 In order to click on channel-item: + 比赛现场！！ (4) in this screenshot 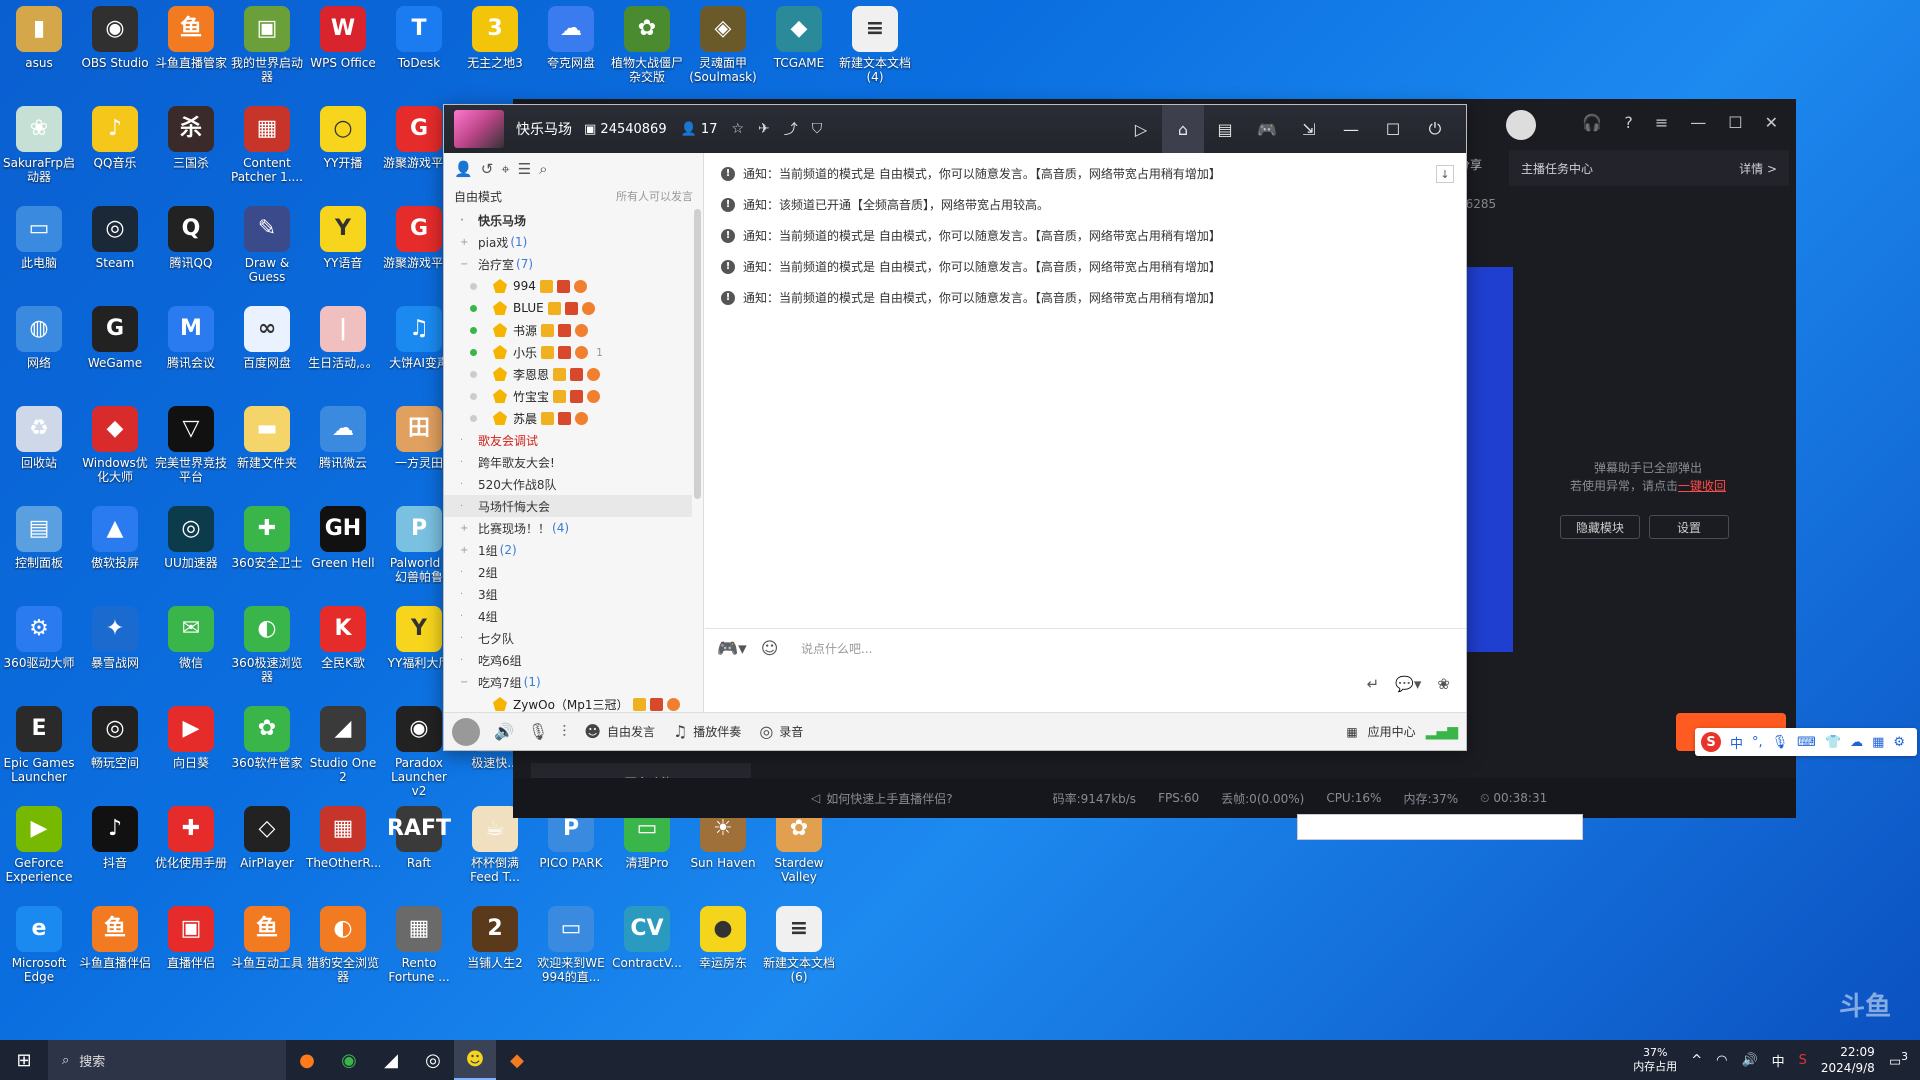, I will do `click(568, 528)`.